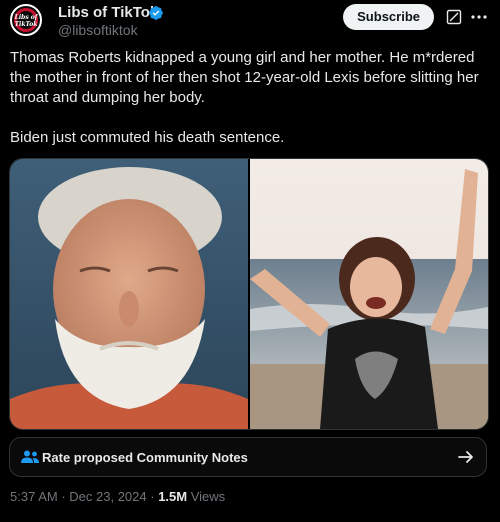 The width and height of the screenshot is (500, 522). I want to click on views-count: 1.5M, so click(173, 496).